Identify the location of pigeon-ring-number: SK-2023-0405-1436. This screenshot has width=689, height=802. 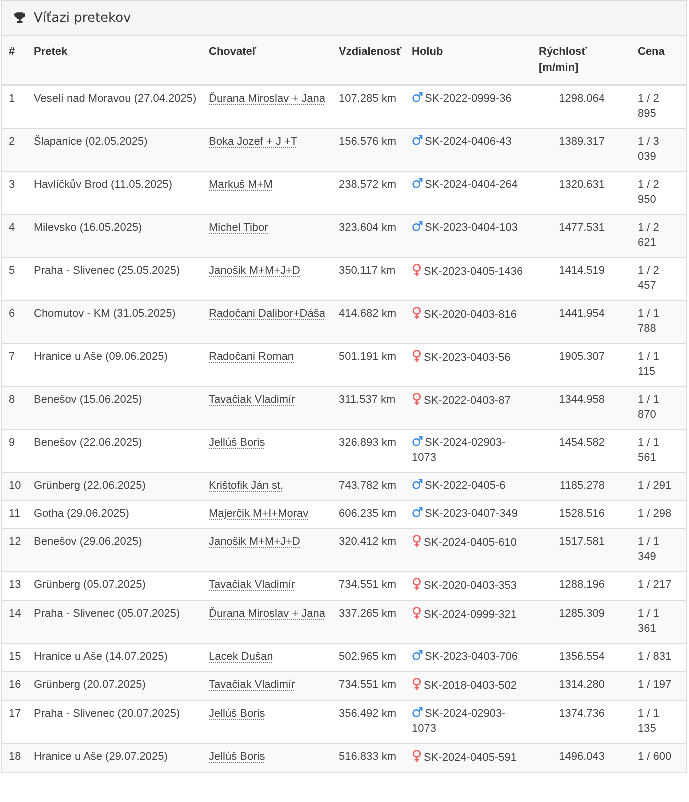
(474, 272).